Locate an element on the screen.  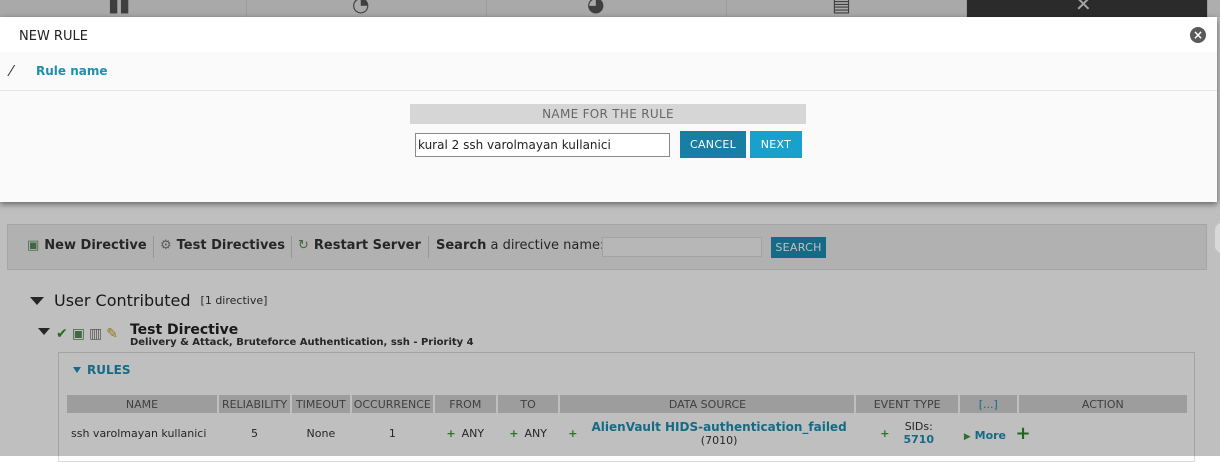
wizard-step-label: Rule name is located at coordinates (72, 71).